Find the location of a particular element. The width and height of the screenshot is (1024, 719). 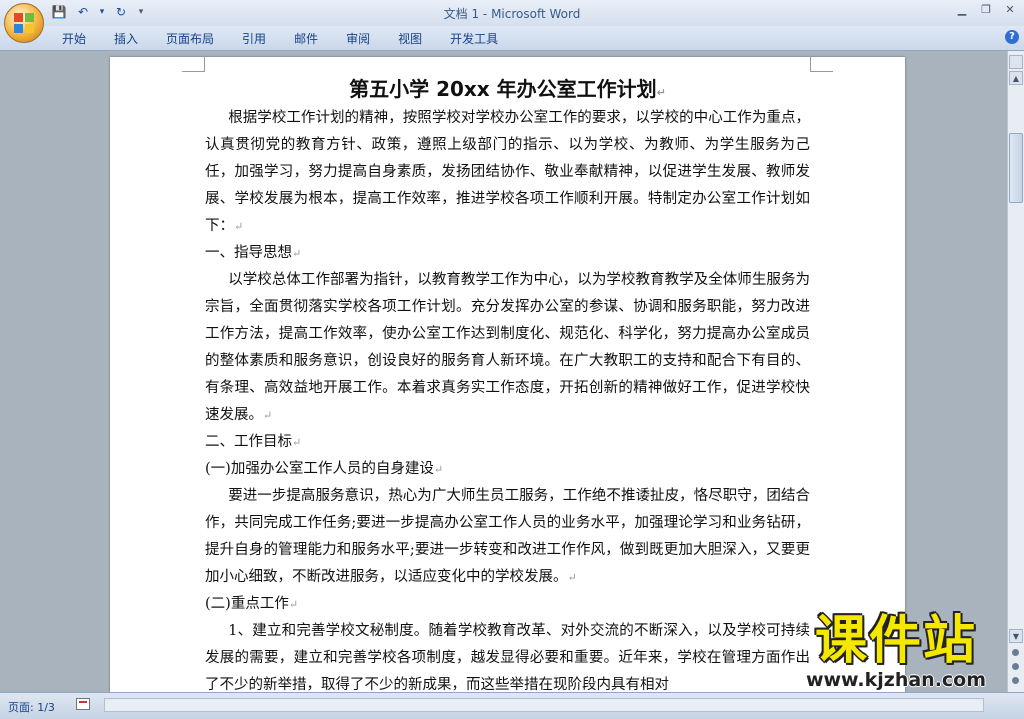

scroll-up-icon: ▲ is located at coordinates (1016, 78).